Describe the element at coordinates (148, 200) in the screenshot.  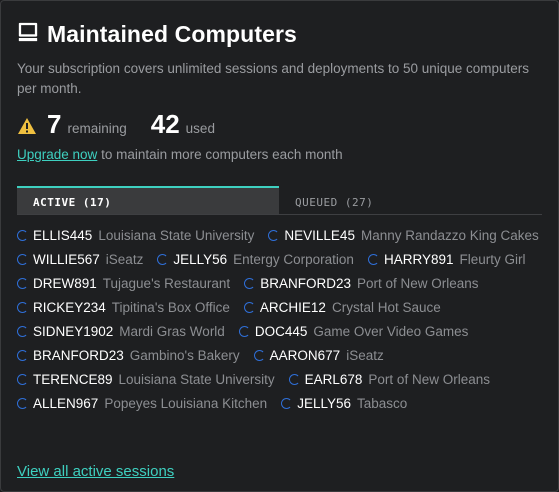
I see `tab-active: ACTIVE (17)` at that location.